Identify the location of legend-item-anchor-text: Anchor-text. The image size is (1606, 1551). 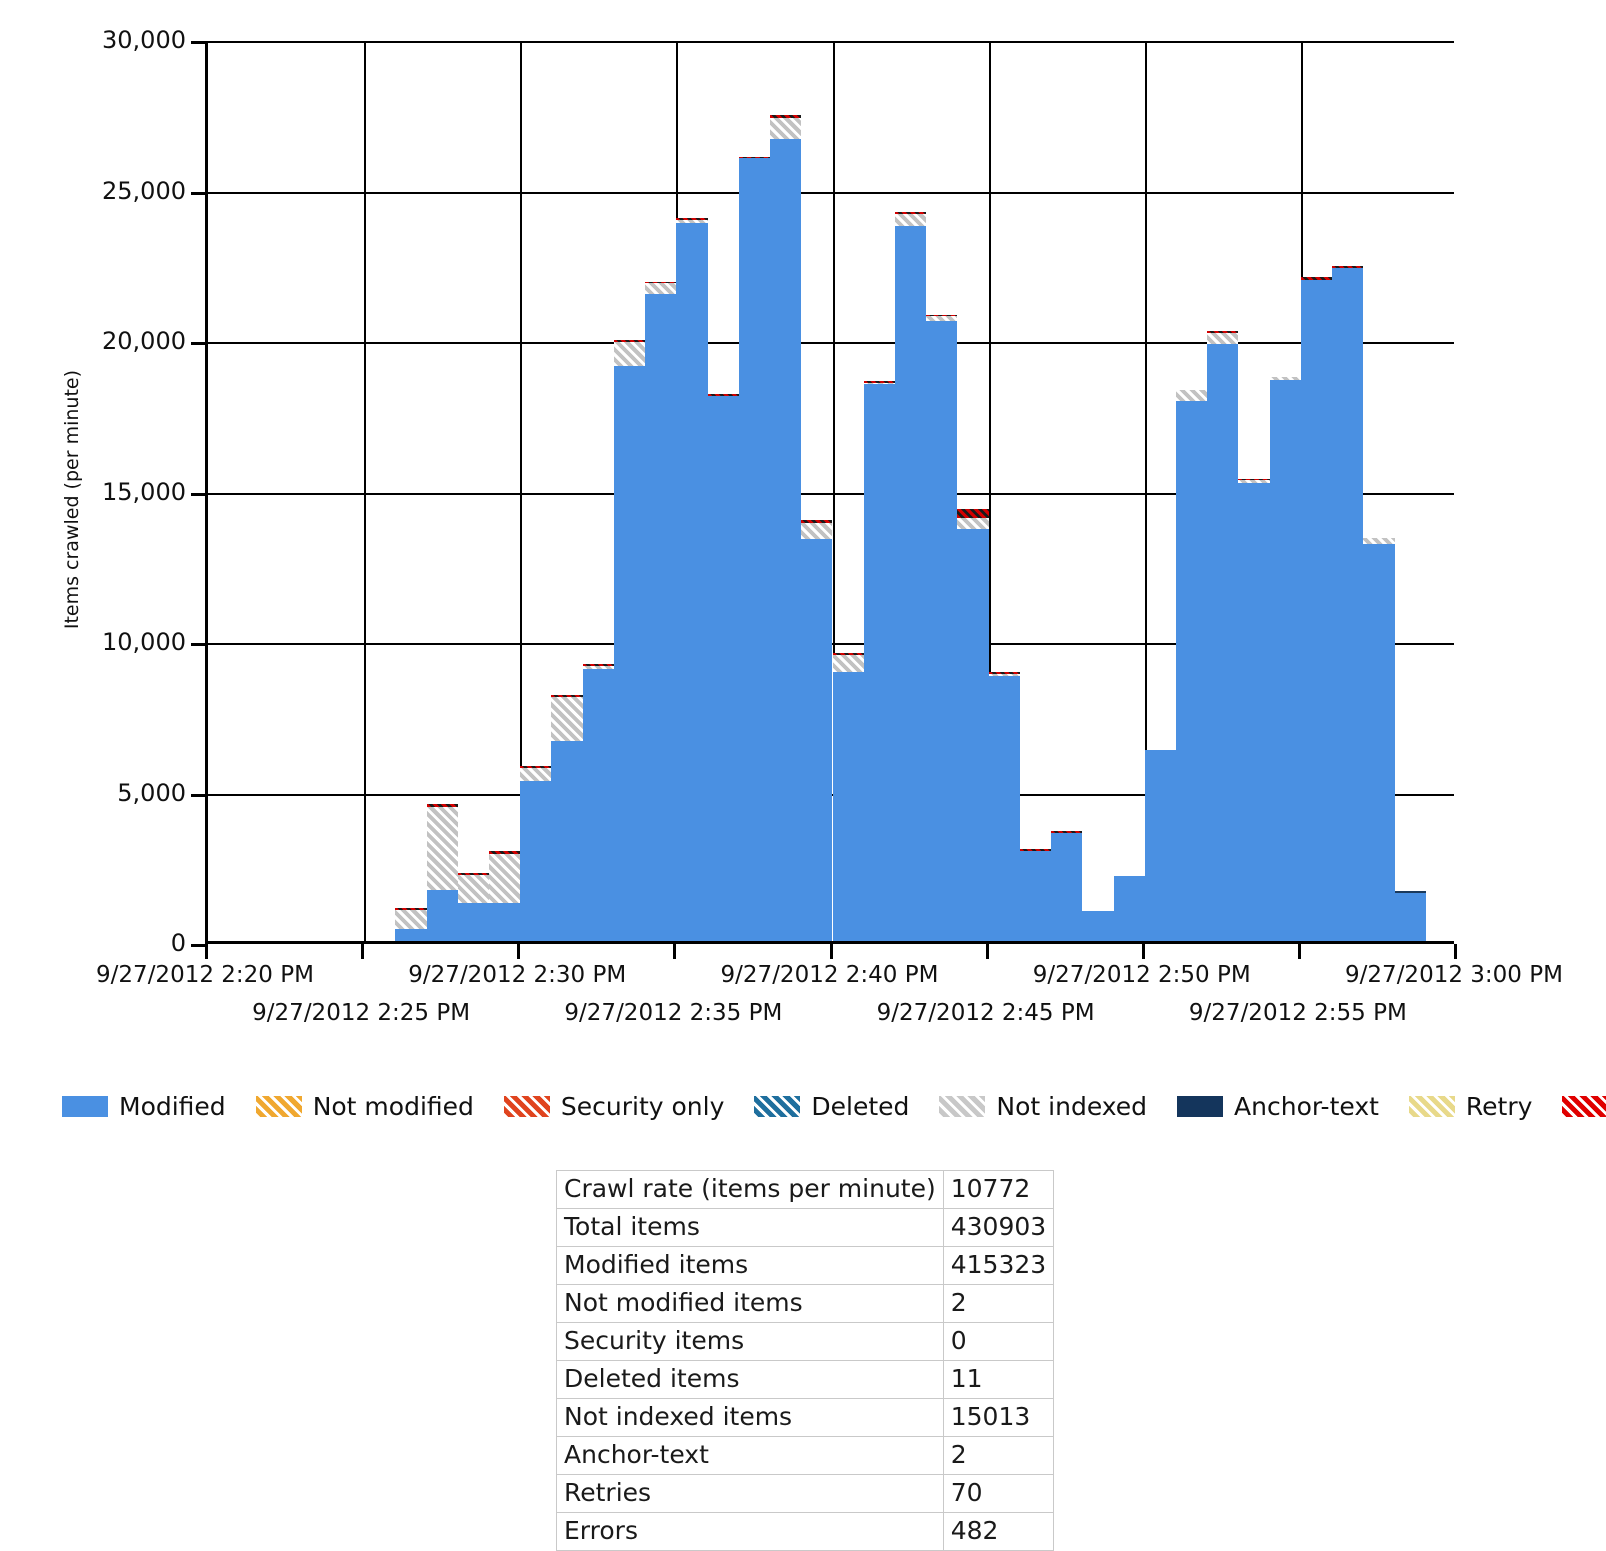
(1278, 1106).